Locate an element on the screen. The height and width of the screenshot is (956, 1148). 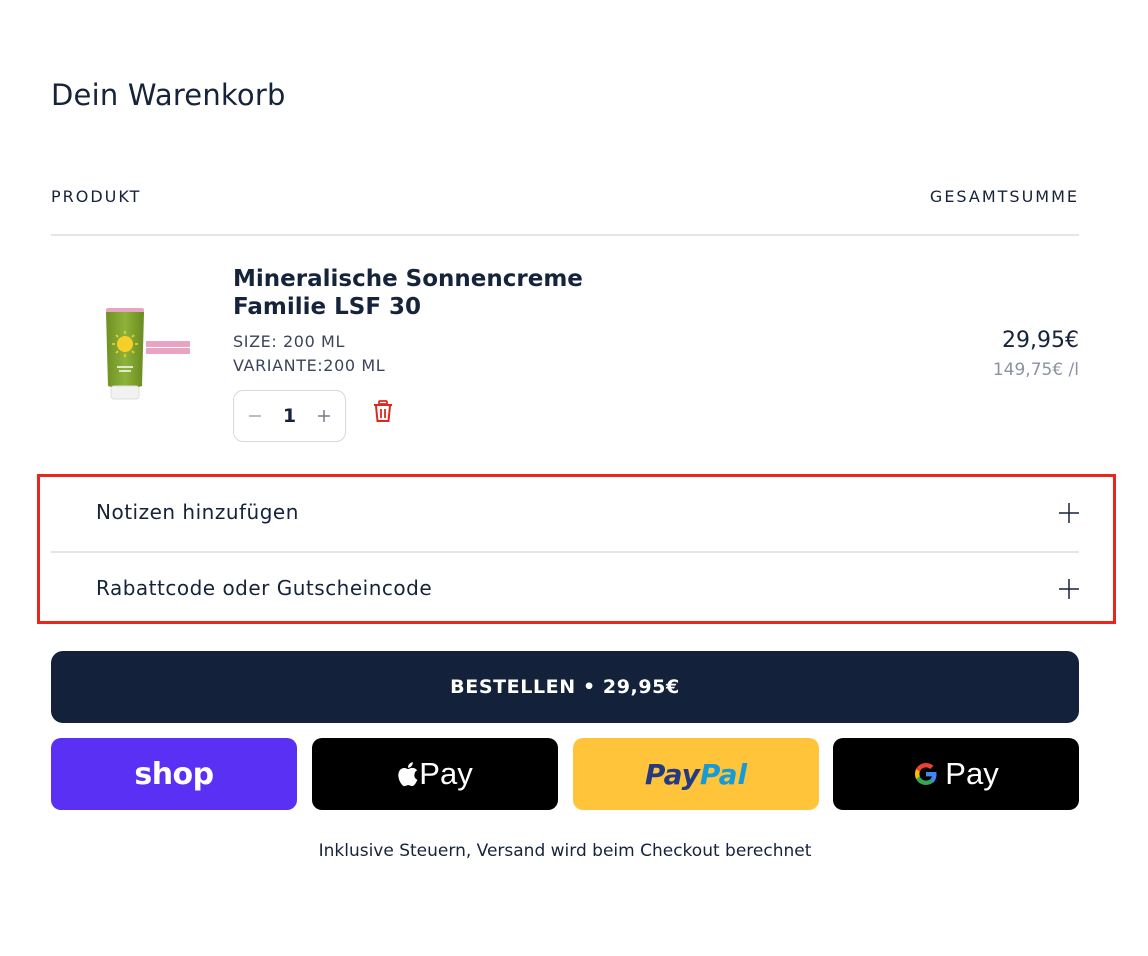
minus-icon is located at coordinates (255, 416).